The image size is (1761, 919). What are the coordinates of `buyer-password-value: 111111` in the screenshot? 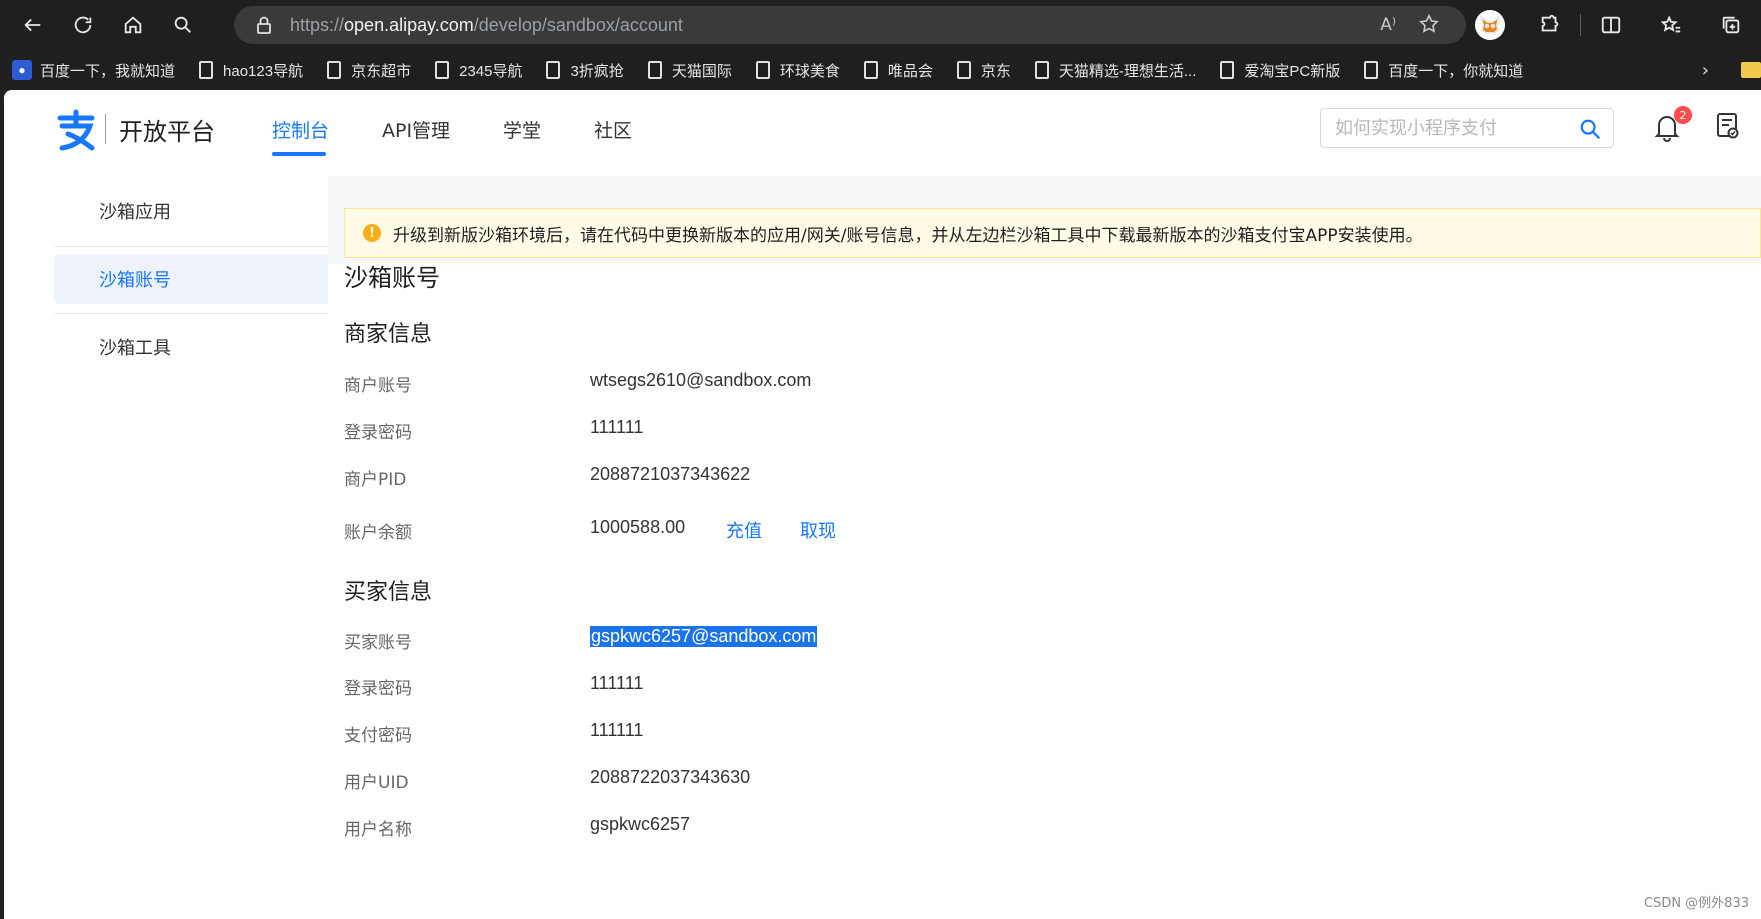 It's located at (617, 683).